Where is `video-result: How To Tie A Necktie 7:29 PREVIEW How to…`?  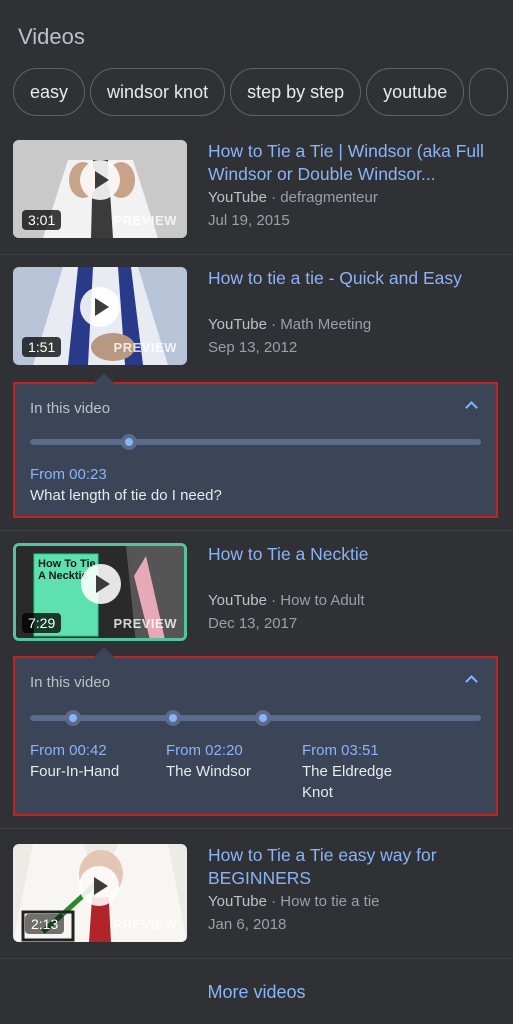
video-result: How To Tie A Necktie 7:29 PREVIEW How to… is located at coordinates (257, 593).